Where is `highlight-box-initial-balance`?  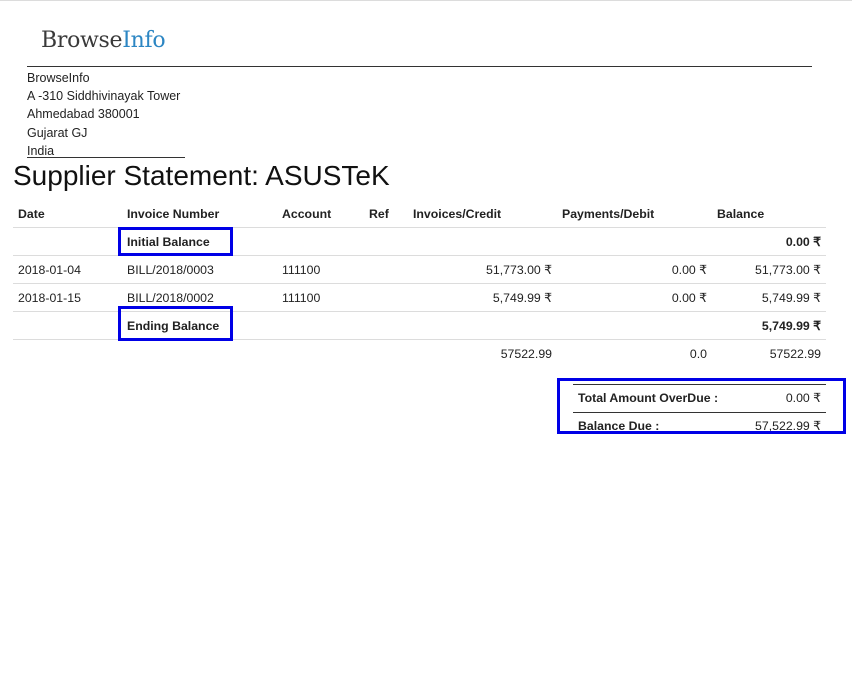
highlight-box-initial-balance is located at coordinates (175, 241).